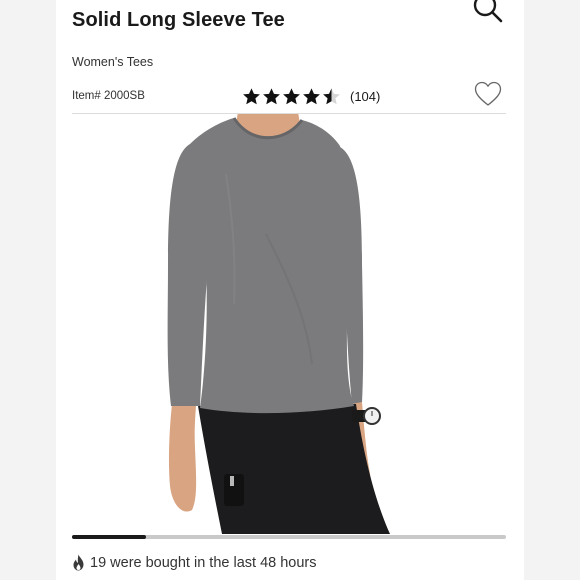 This screenshot has width=580, height=580. Describe the element at coordinates (109, 537) in the screenshot. I see `carousel-progress-fill` at that location.